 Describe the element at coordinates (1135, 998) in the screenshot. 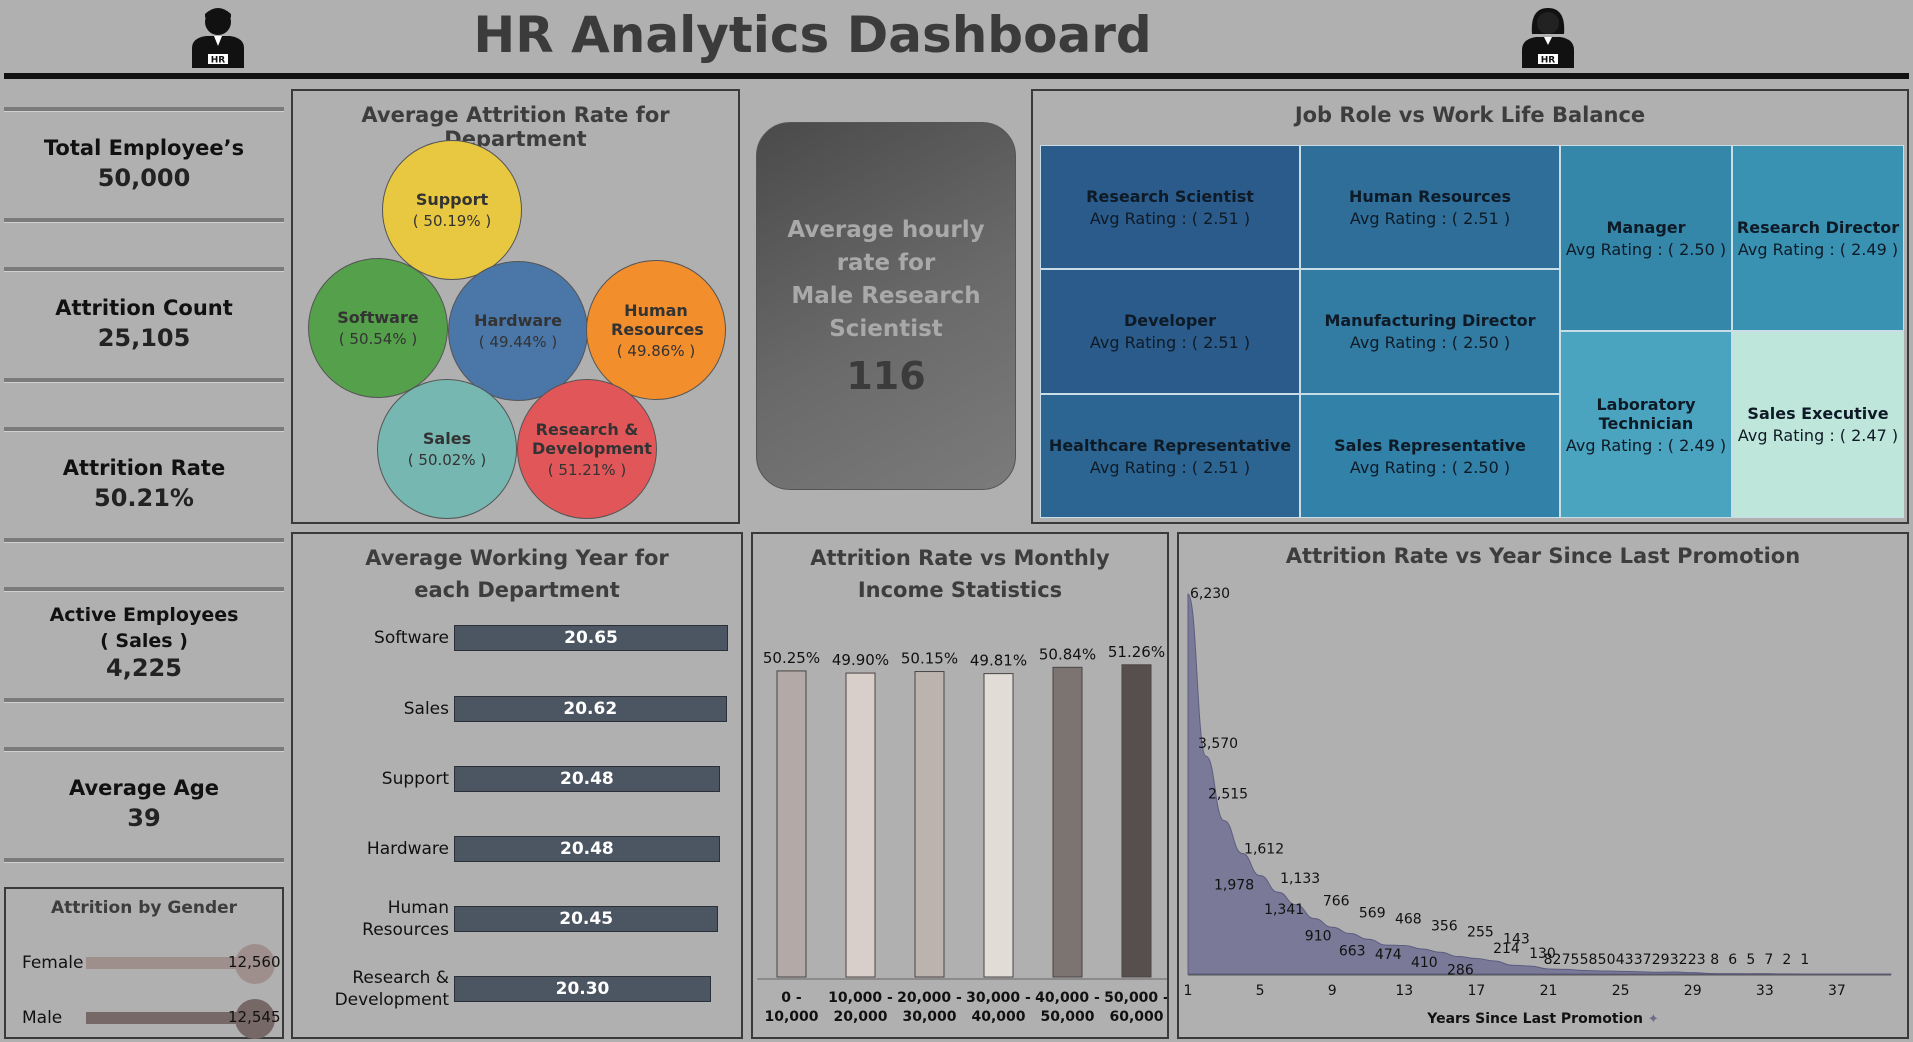

I see `income-tick-label: 50,000 -` at that location.